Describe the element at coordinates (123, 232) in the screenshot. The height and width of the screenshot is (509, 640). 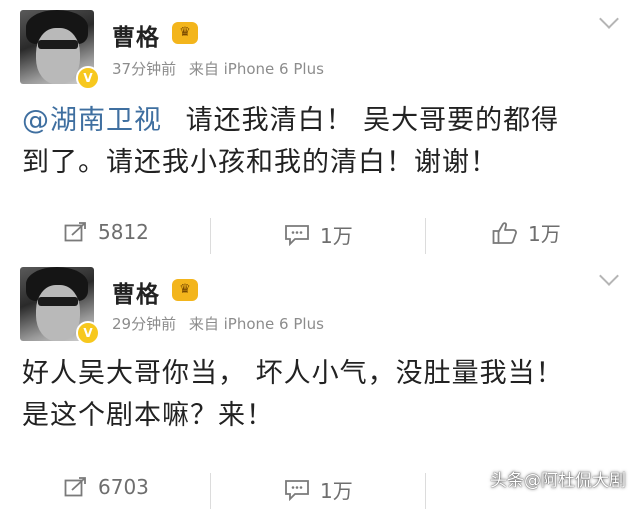
I see `repost-count: 5812` at that location.